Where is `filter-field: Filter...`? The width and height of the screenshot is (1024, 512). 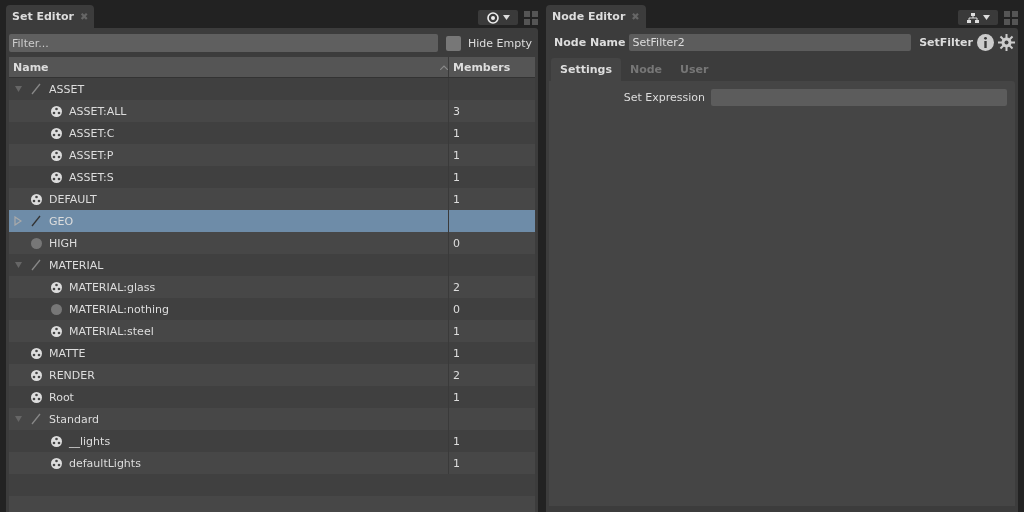
filter-field: Filter... is located at coordinates (223, 43).